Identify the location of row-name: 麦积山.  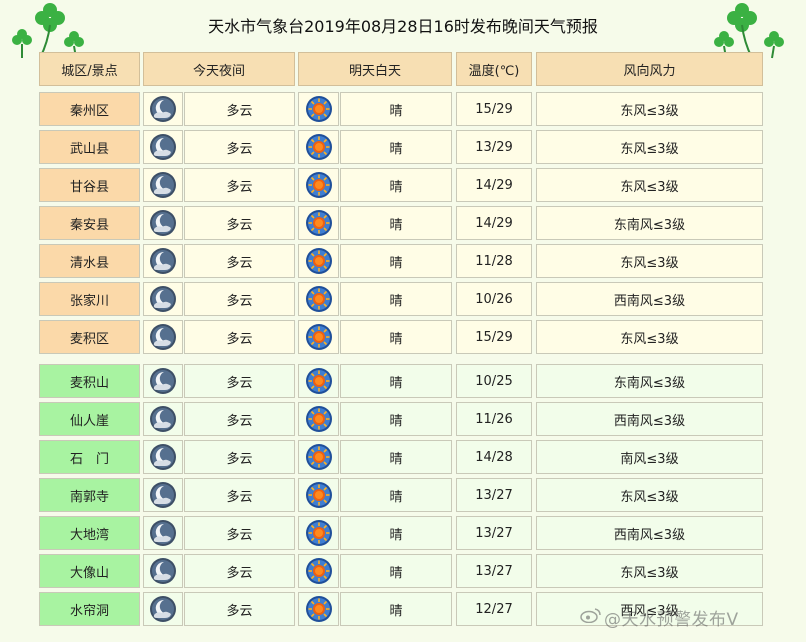
(89, 381).